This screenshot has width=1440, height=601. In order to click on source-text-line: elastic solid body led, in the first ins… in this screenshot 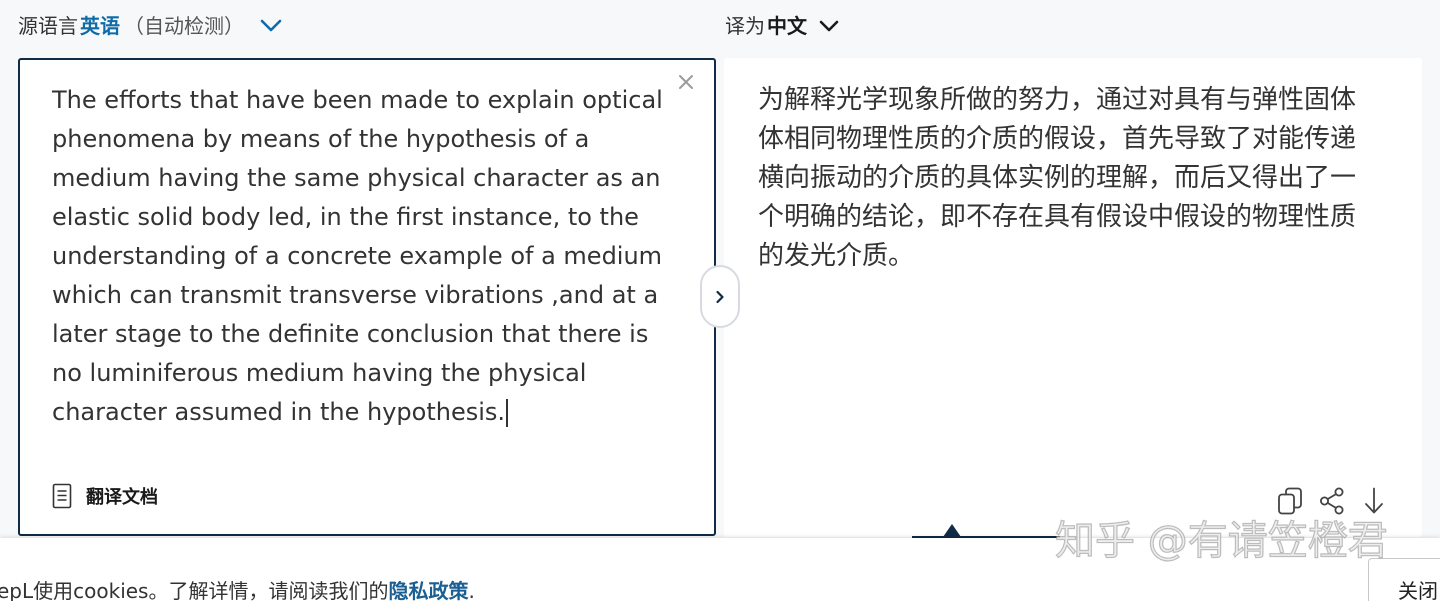, I will do `click(345, 217)`.